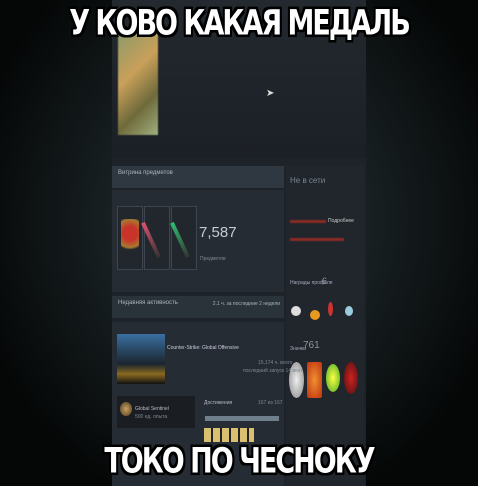 The height and width of the screenshot is (486, 478). I want to click on showcase-item-knife-red, so click(155, 238).